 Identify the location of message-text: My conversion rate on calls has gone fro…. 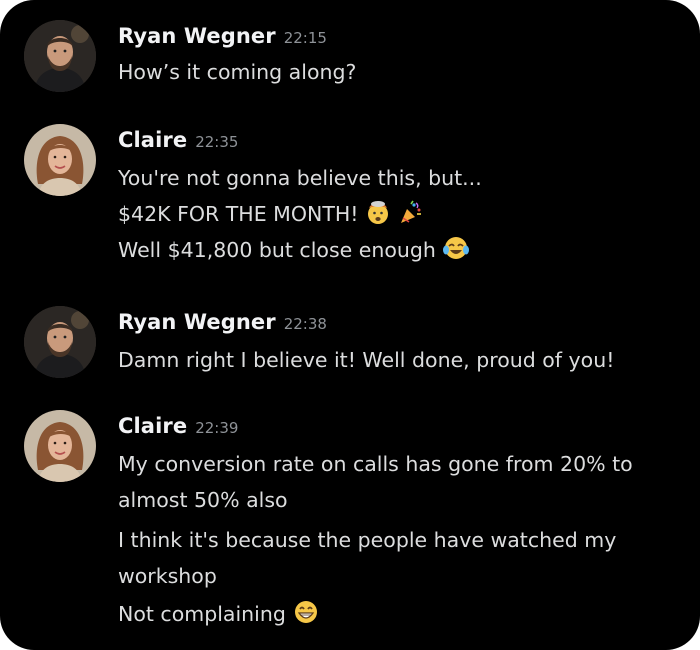
(375, 464).